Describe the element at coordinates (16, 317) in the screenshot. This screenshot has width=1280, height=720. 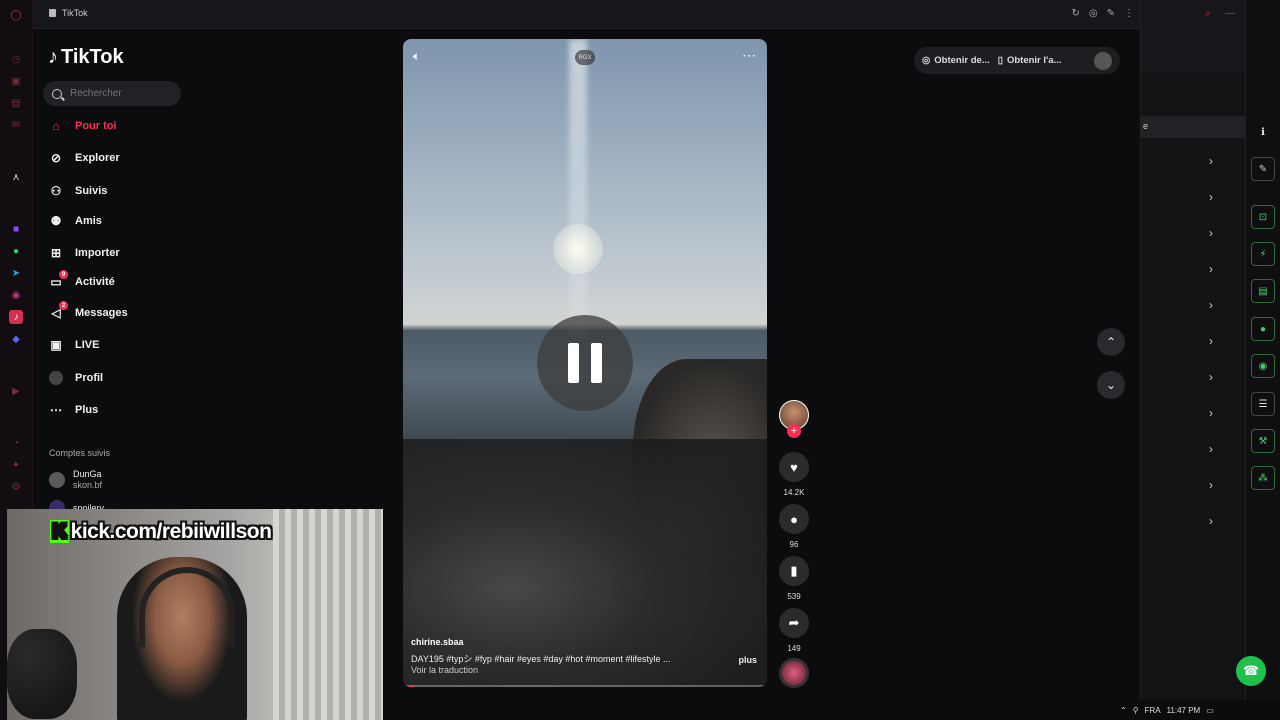
I see `tiktok-icon: ♪` at that location.